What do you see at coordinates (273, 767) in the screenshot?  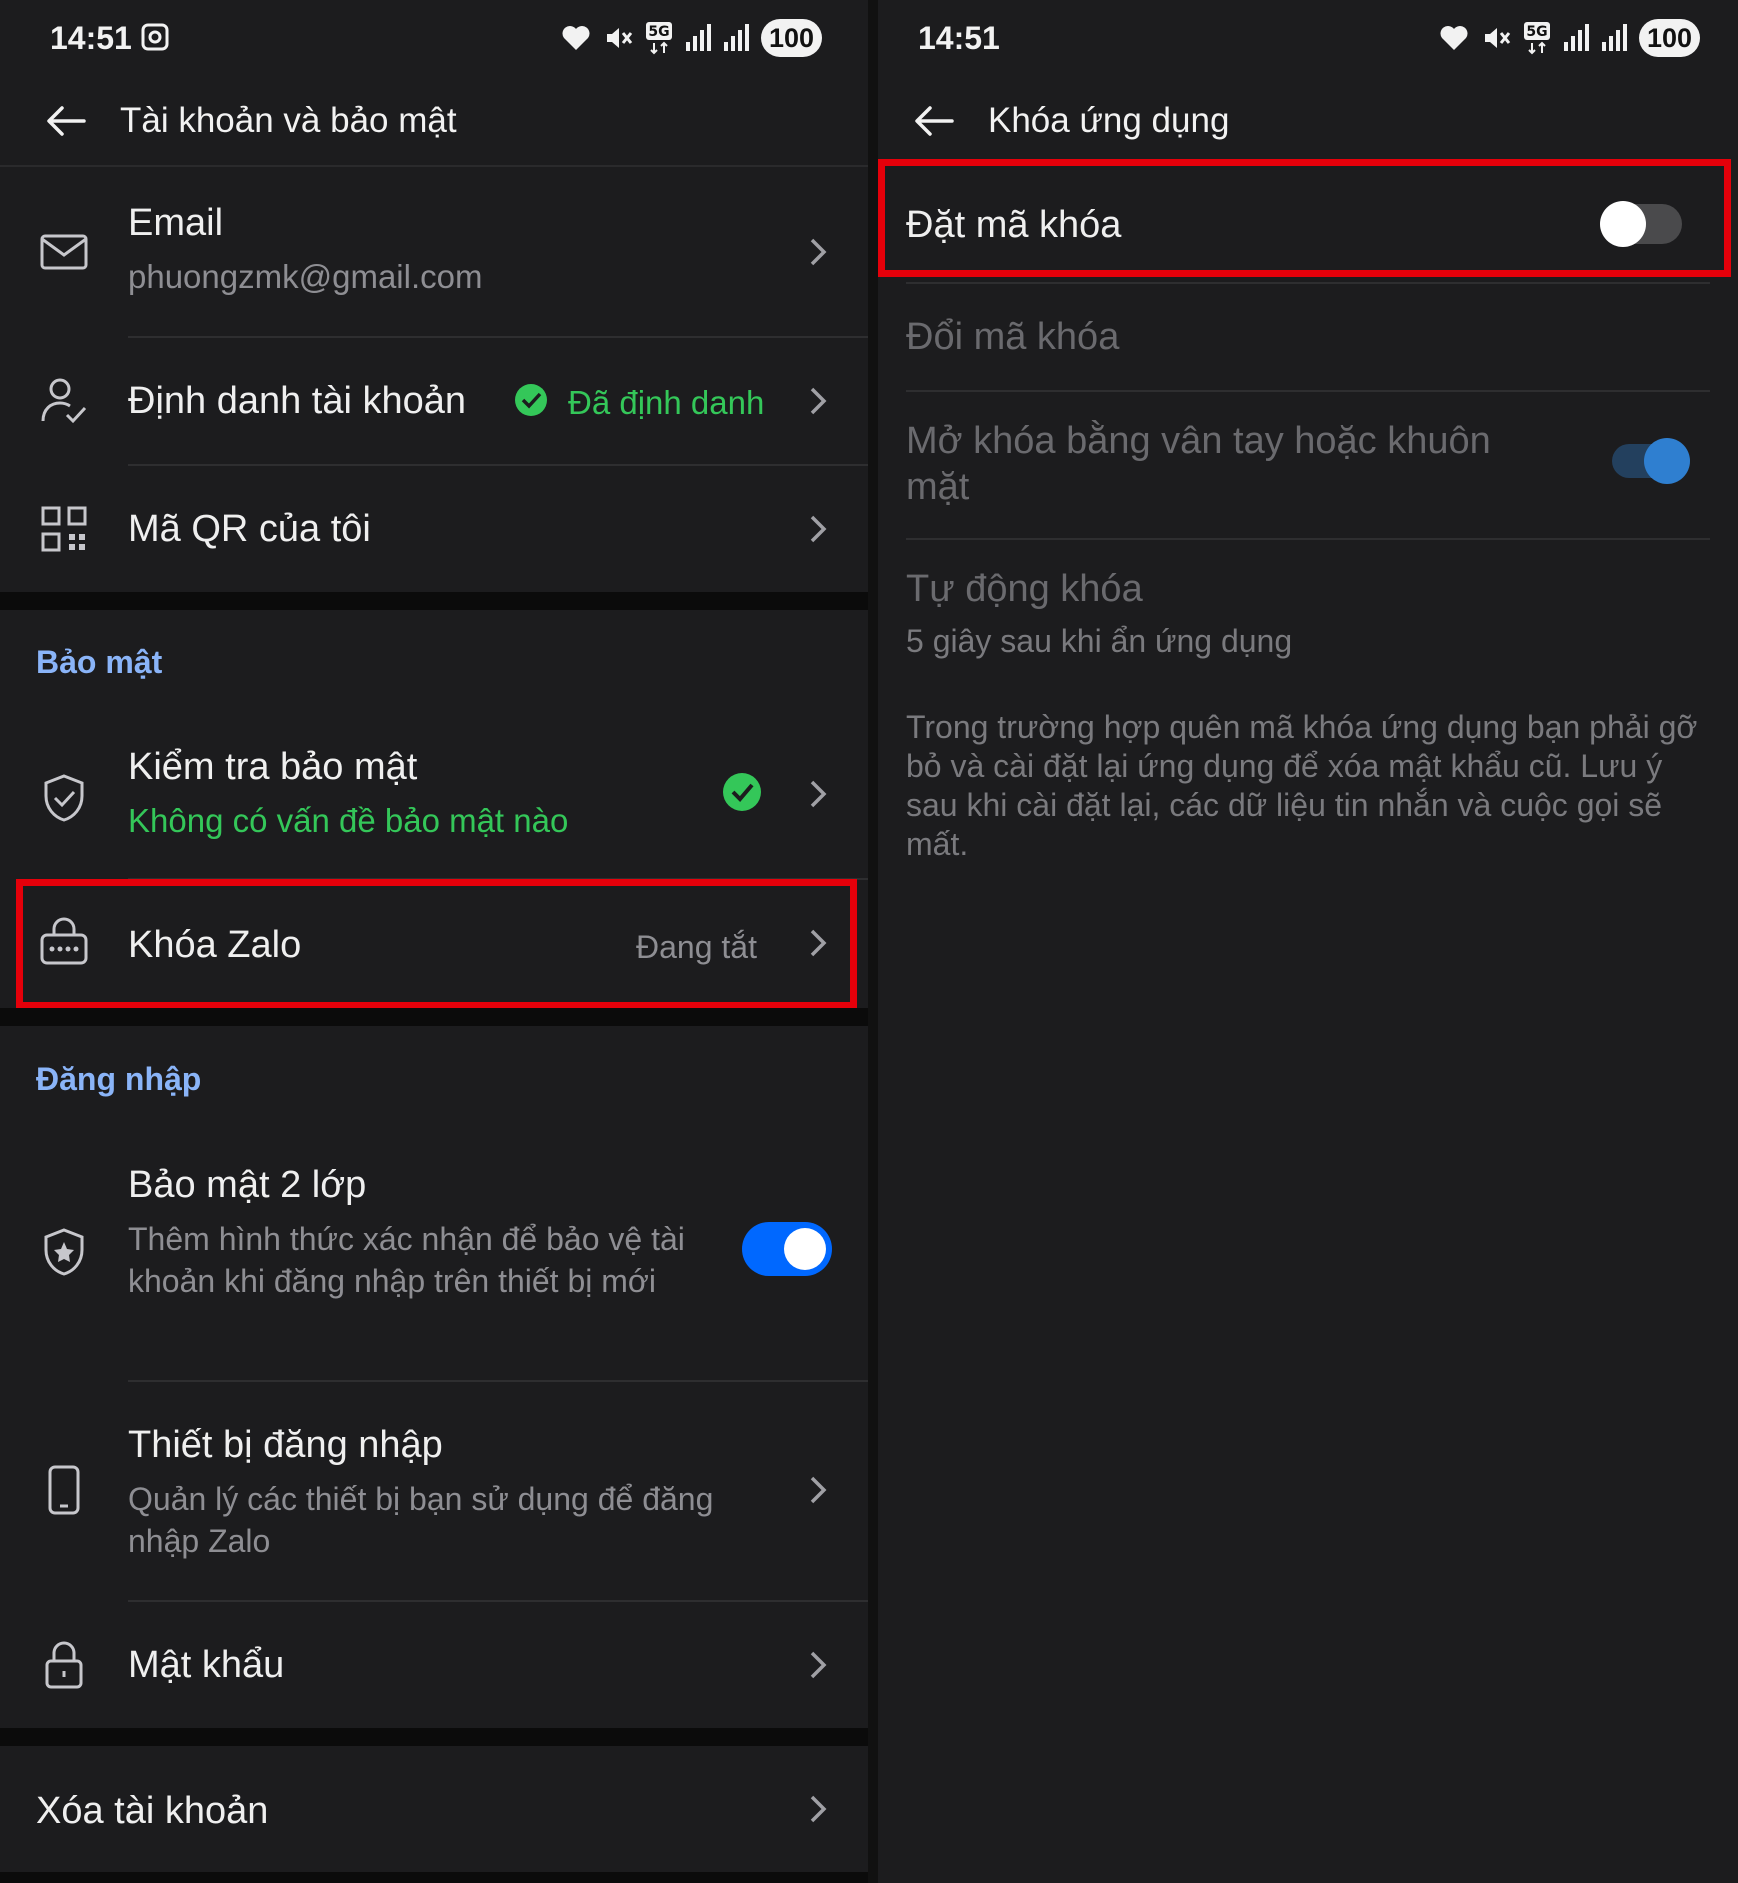 I see `security-check-label: Kiểm tra bảo mật` at bounding box center [273, 767].